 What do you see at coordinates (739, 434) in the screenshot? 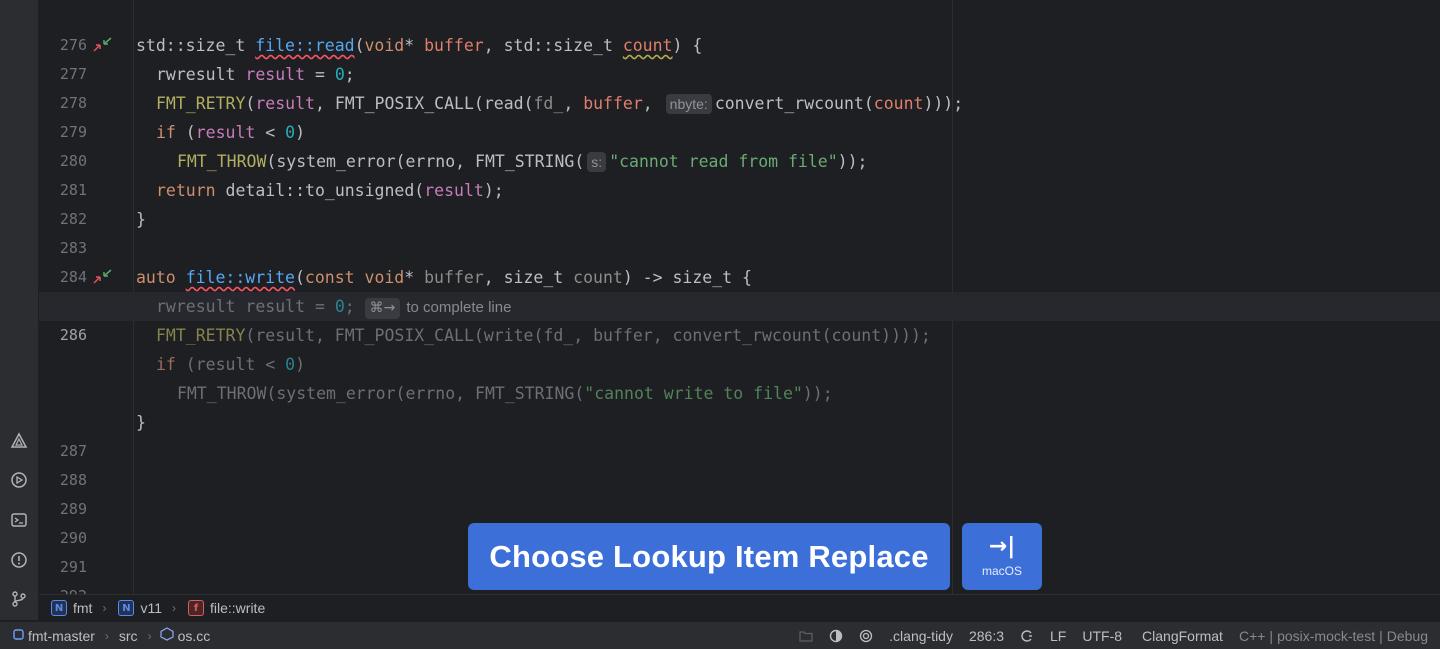
I see `code-line: 287 }` at bounding box center [739, 434].